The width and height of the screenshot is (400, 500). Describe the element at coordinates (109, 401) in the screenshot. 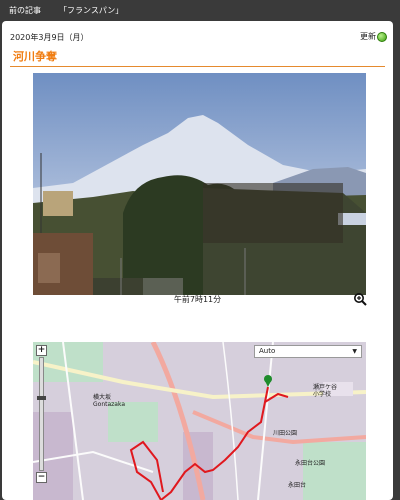

I see `map-label-place1: 横大坂 Gontazaka` at that location.